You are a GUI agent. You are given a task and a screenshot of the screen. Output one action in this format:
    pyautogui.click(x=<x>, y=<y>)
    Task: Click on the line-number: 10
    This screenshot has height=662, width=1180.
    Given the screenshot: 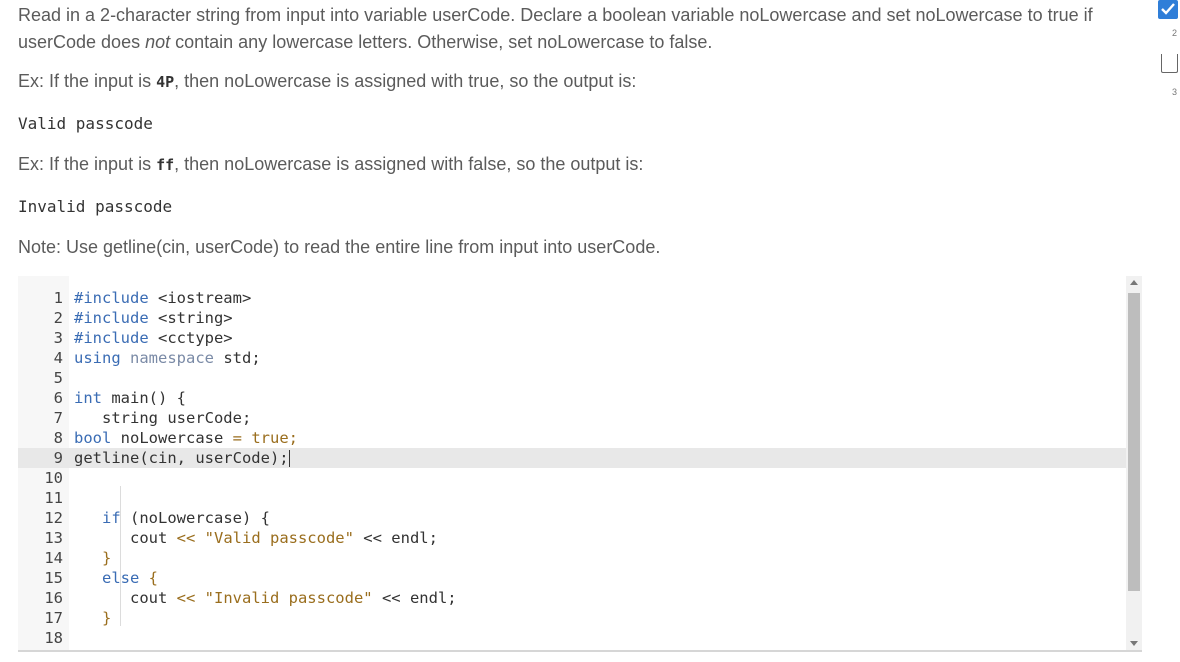 What is the action you would take?
    pyautogui.click(x=53, y=478)
    